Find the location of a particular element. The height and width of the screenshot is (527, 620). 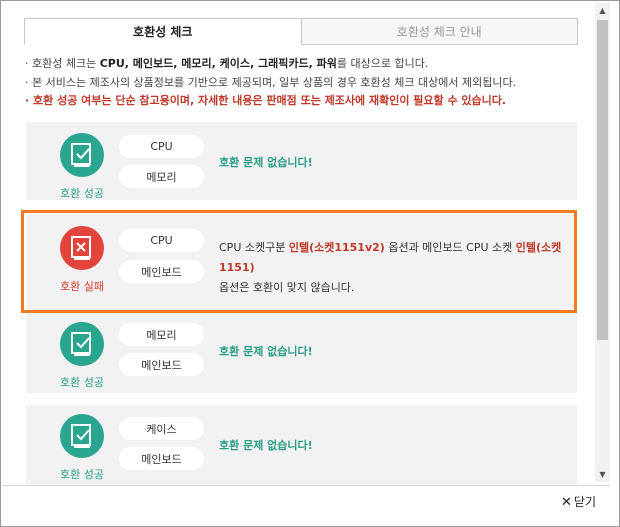

part-pill: 케이스 is located at coordinates (161, 428).